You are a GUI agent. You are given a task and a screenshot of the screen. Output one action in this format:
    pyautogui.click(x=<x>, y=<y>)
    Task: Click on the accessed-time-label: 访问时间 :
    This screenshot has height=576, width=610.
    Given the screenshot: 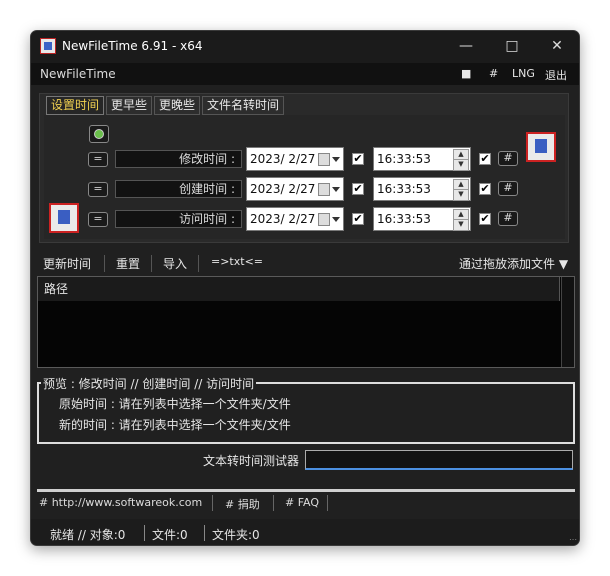 What is the action you would take?
    pyautogui.click(x=178, y=219)
    